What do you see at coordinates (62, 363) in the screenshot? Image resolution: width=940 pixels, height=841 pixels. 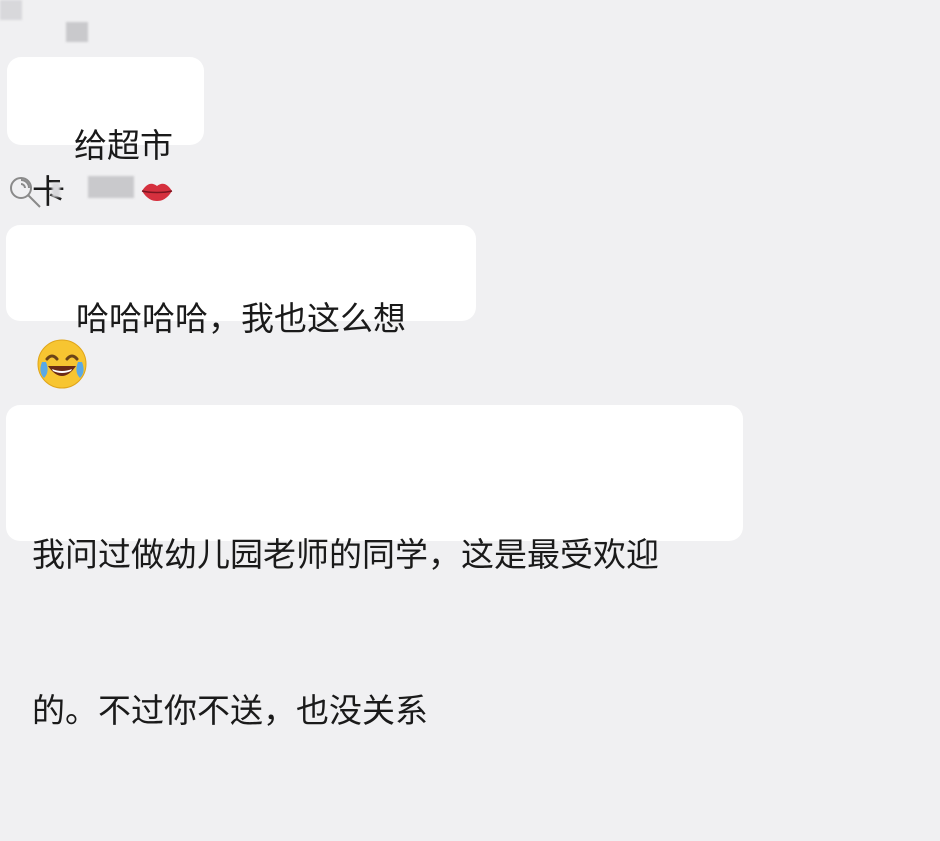 I see `laughing-crying-emoji-icon` at bounding box center [62, 363].